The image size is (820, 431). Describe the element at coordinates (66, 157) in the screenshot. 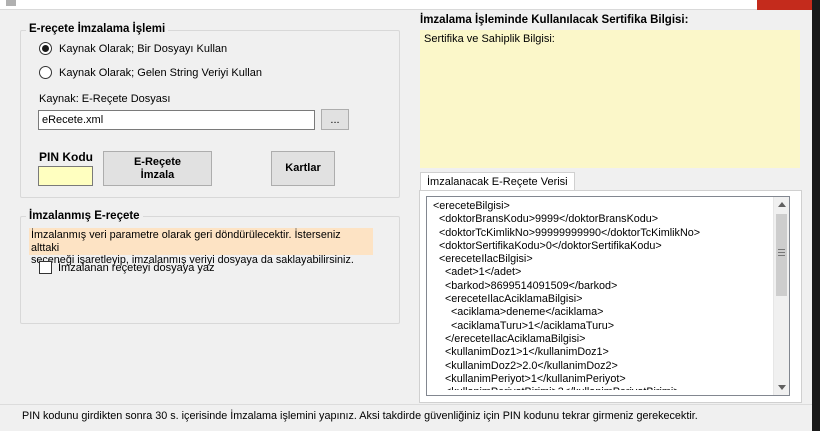

I see `pin-label: PIN Kodu` at that location.